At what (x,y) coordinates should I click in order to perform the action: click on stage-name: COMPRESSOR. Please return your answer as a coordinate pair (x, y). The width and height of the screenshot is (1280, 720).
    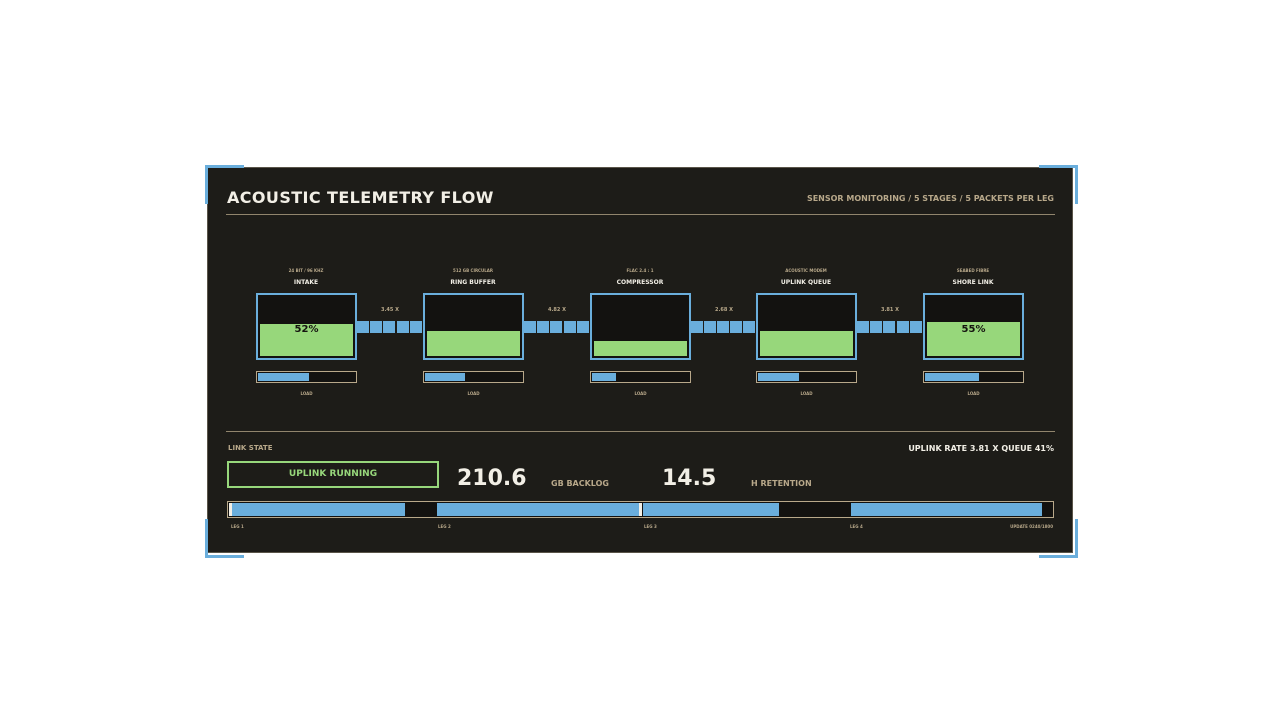
    Looking at the image, I should click on (640, 282).